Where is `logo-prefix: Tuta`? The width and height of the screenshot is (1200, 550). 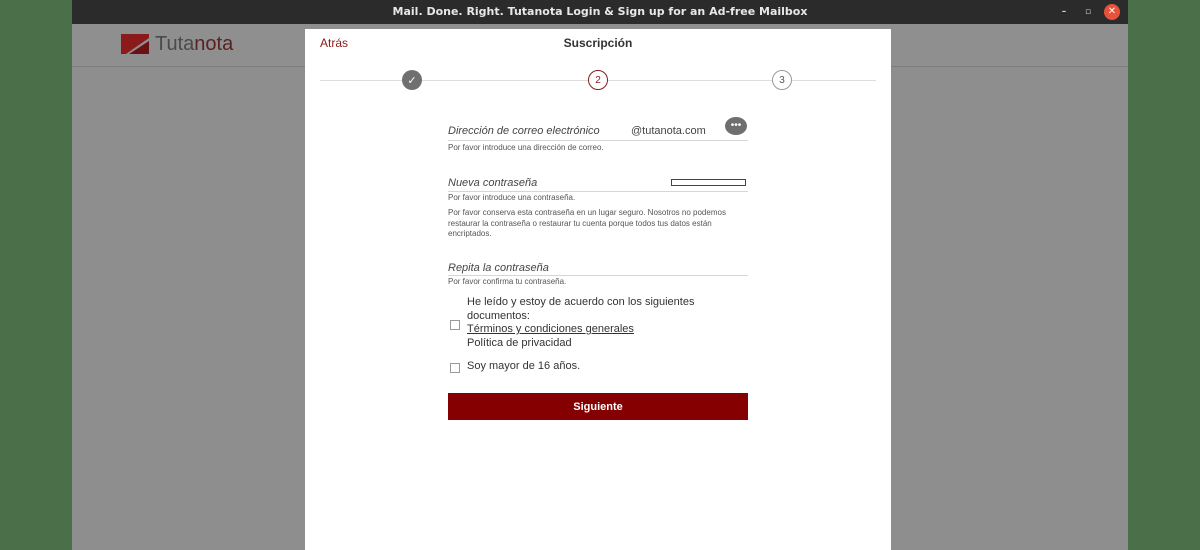
logo-prefix: Tuta is located at coordinates (175, 43).